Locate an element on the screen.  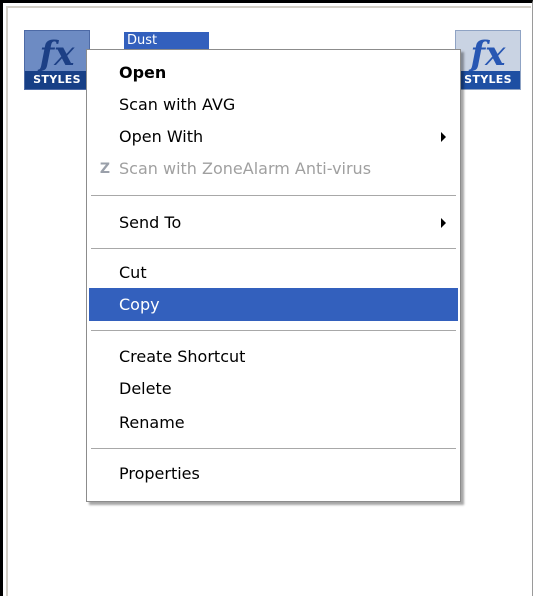
zonealarm-icon: Z is located at coordinates (105, 169).